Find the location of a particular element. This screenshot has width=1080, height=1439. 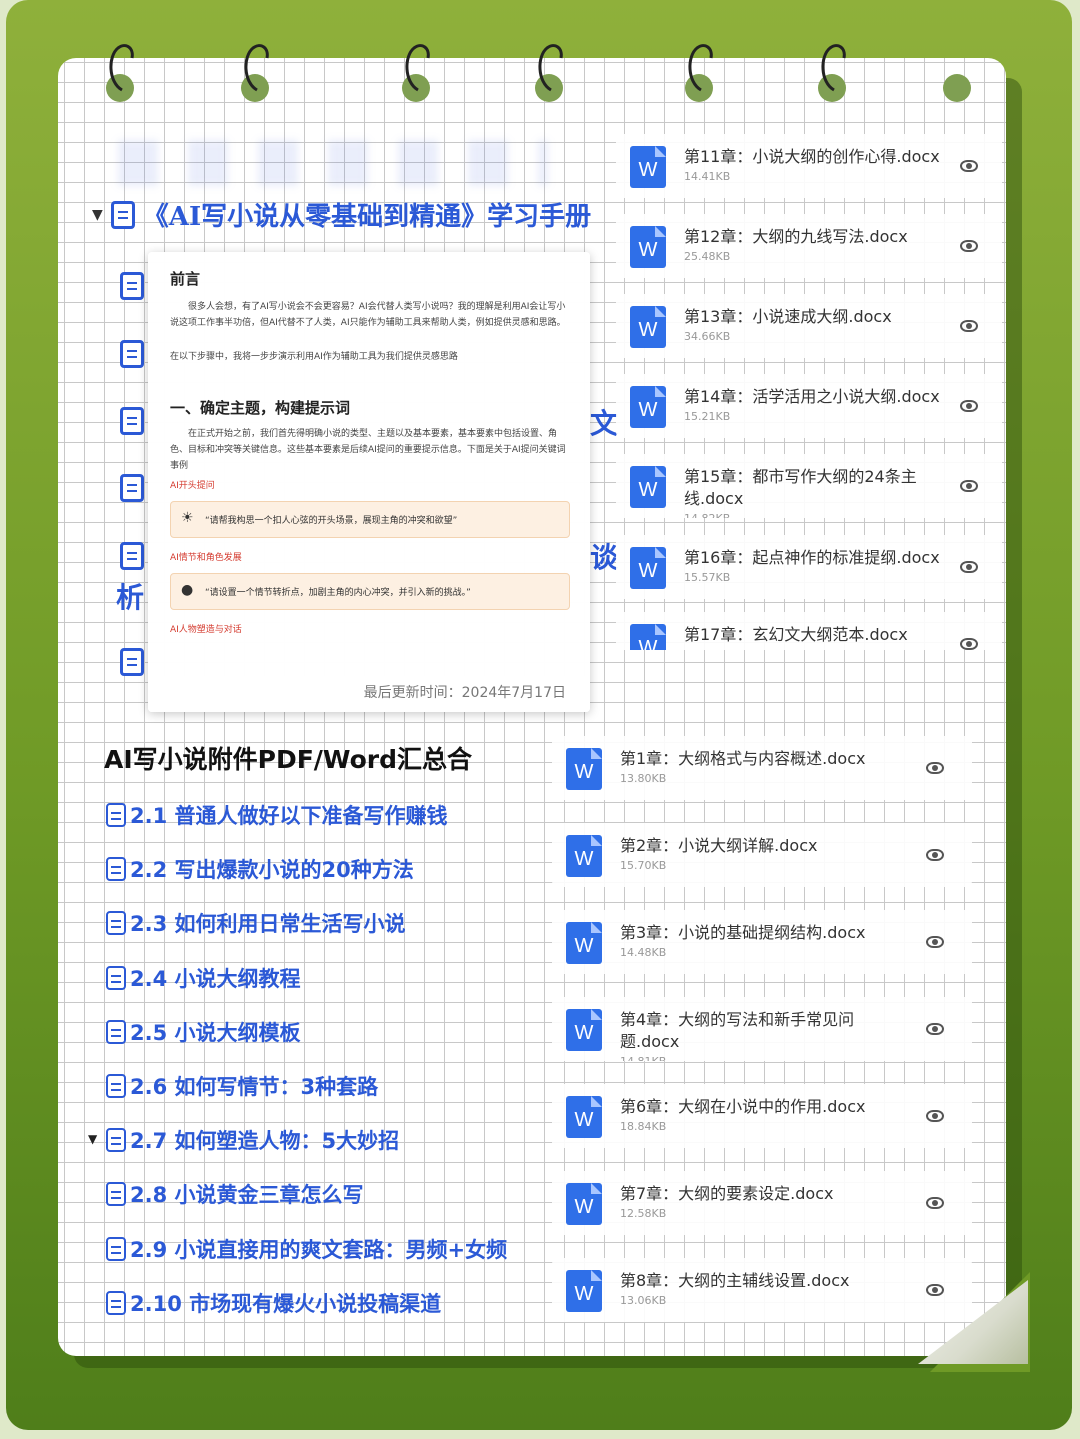

doc-tree-title: 《AI写小说从零基础到精通》学习手册 is located at coordinates (378, 214).